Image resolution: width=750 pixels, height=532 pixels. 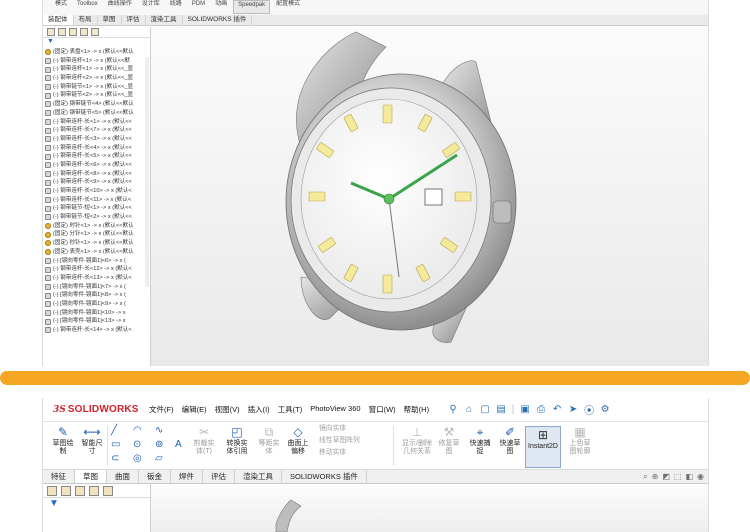 What do you see at coordinates (655, 477) in the screenshot?
I see `zoom-area-icon: ⊕` at bounding box center [655, 477].